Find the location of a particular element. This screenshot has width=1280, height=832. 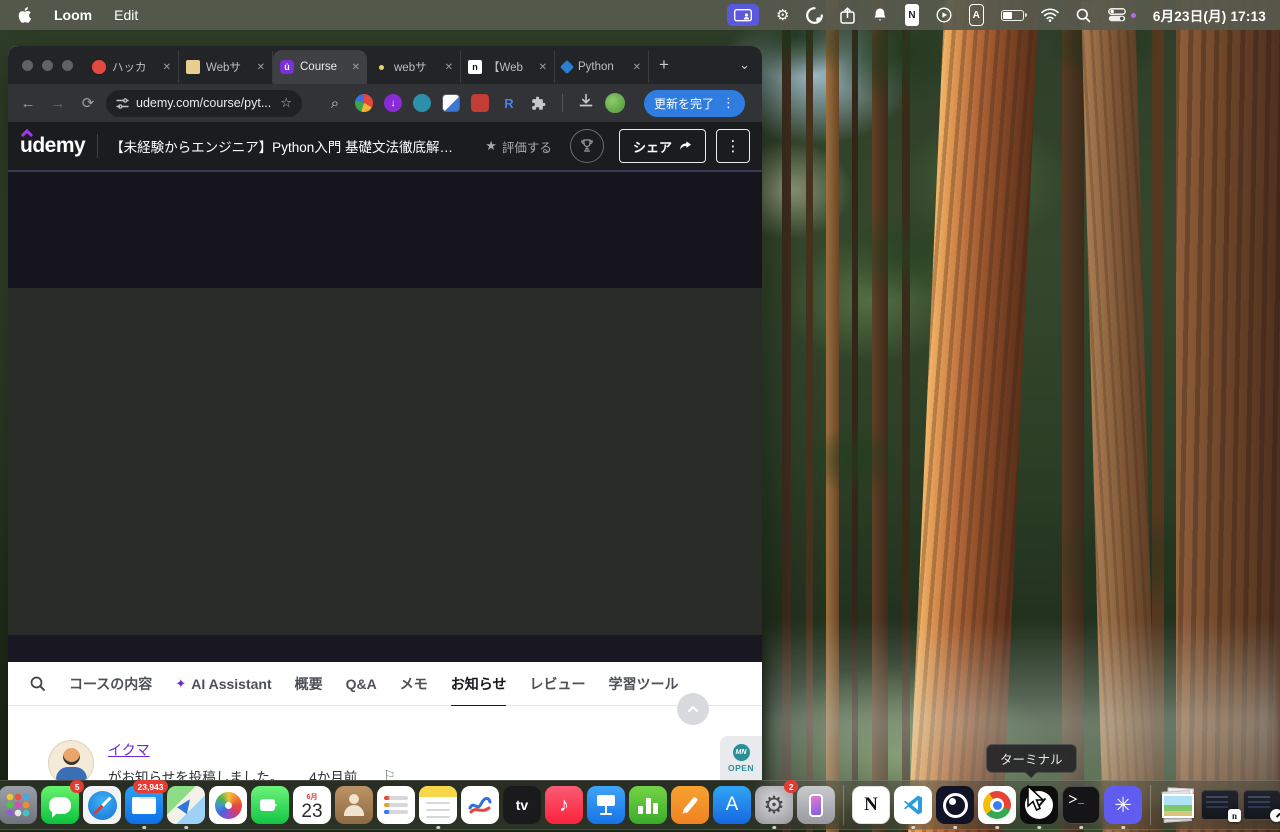

dock-obs is located at coordinates (955, 806).